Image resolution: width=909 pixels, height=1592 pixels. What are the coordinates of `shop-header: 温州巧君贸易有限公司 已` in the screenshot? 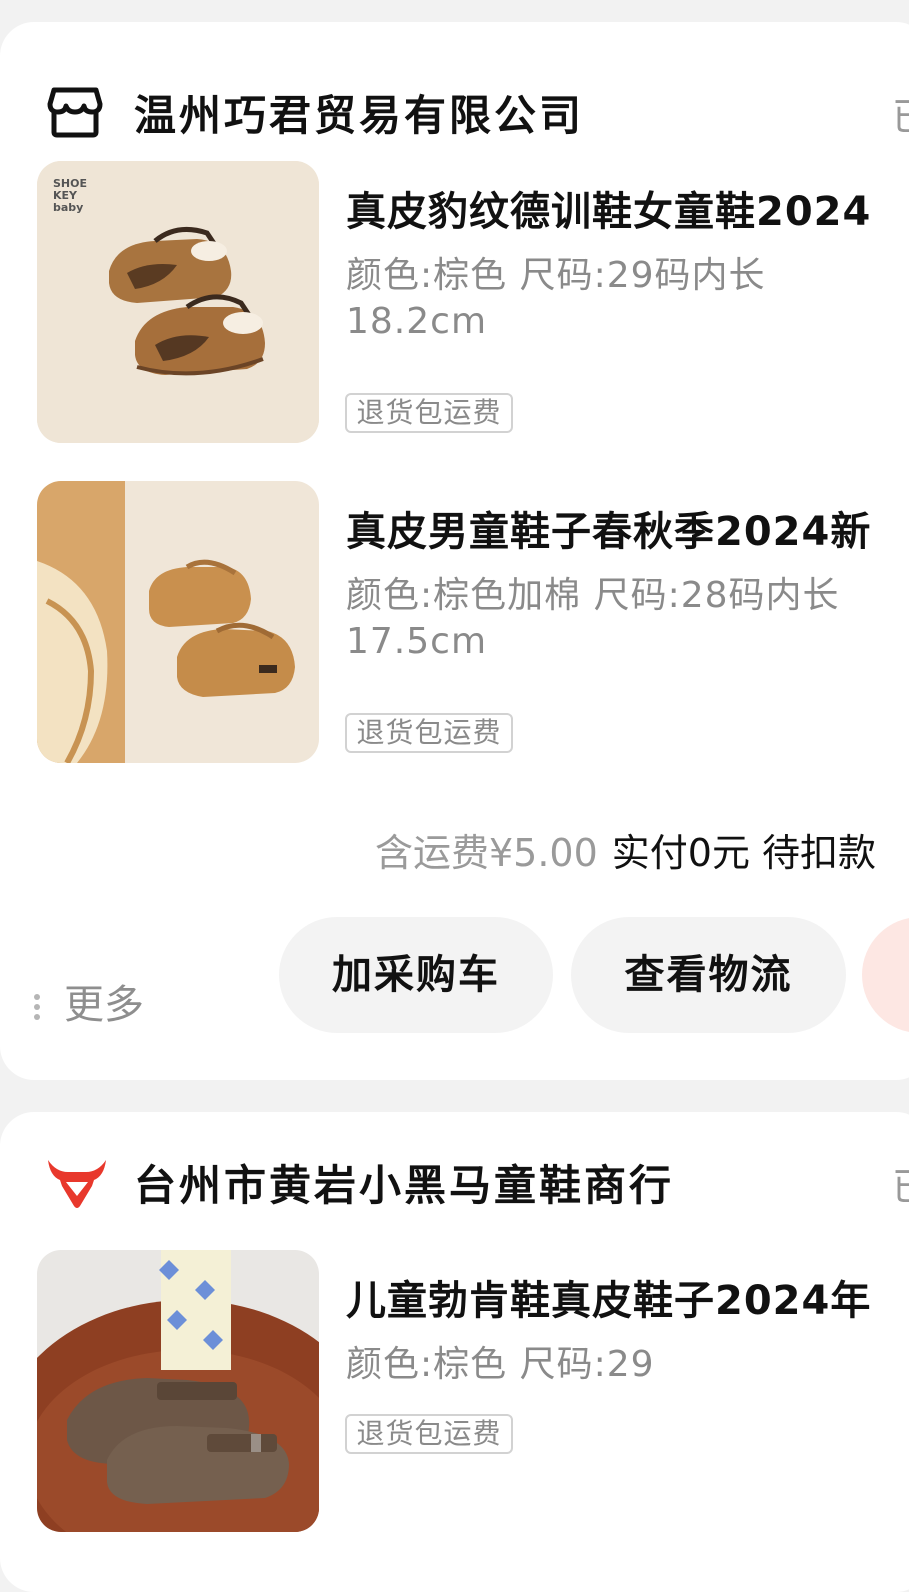 It's located at (454, 110).